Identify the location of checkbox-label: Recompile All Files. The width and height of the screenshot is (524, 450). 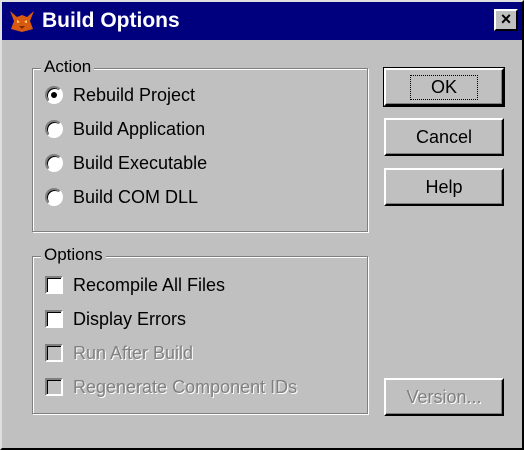
(149, 284).